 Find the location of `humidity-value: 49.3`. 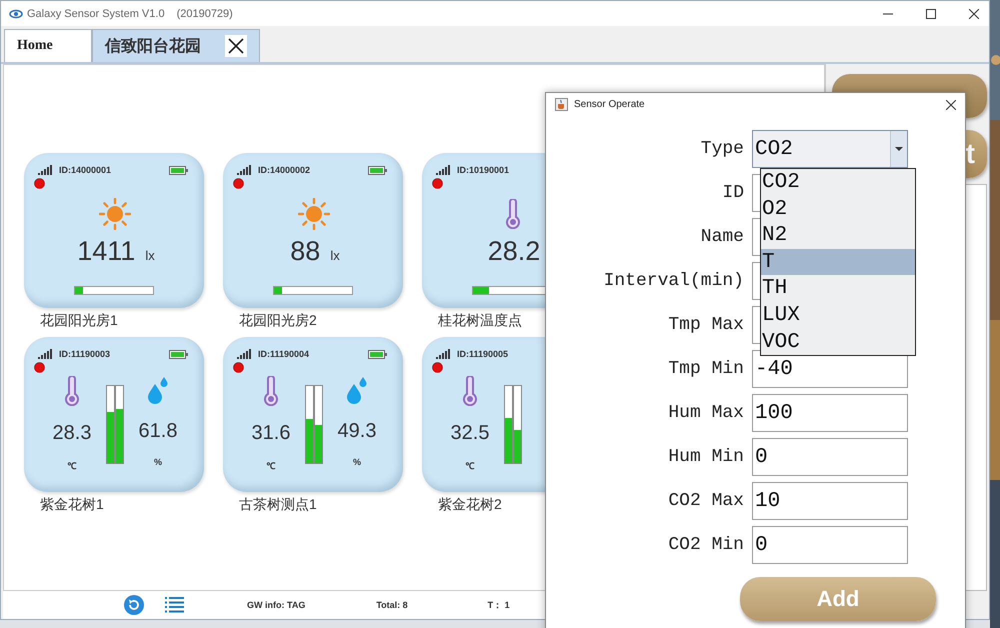

humidity-value: 49.3 is located at coordinates (357, 431).